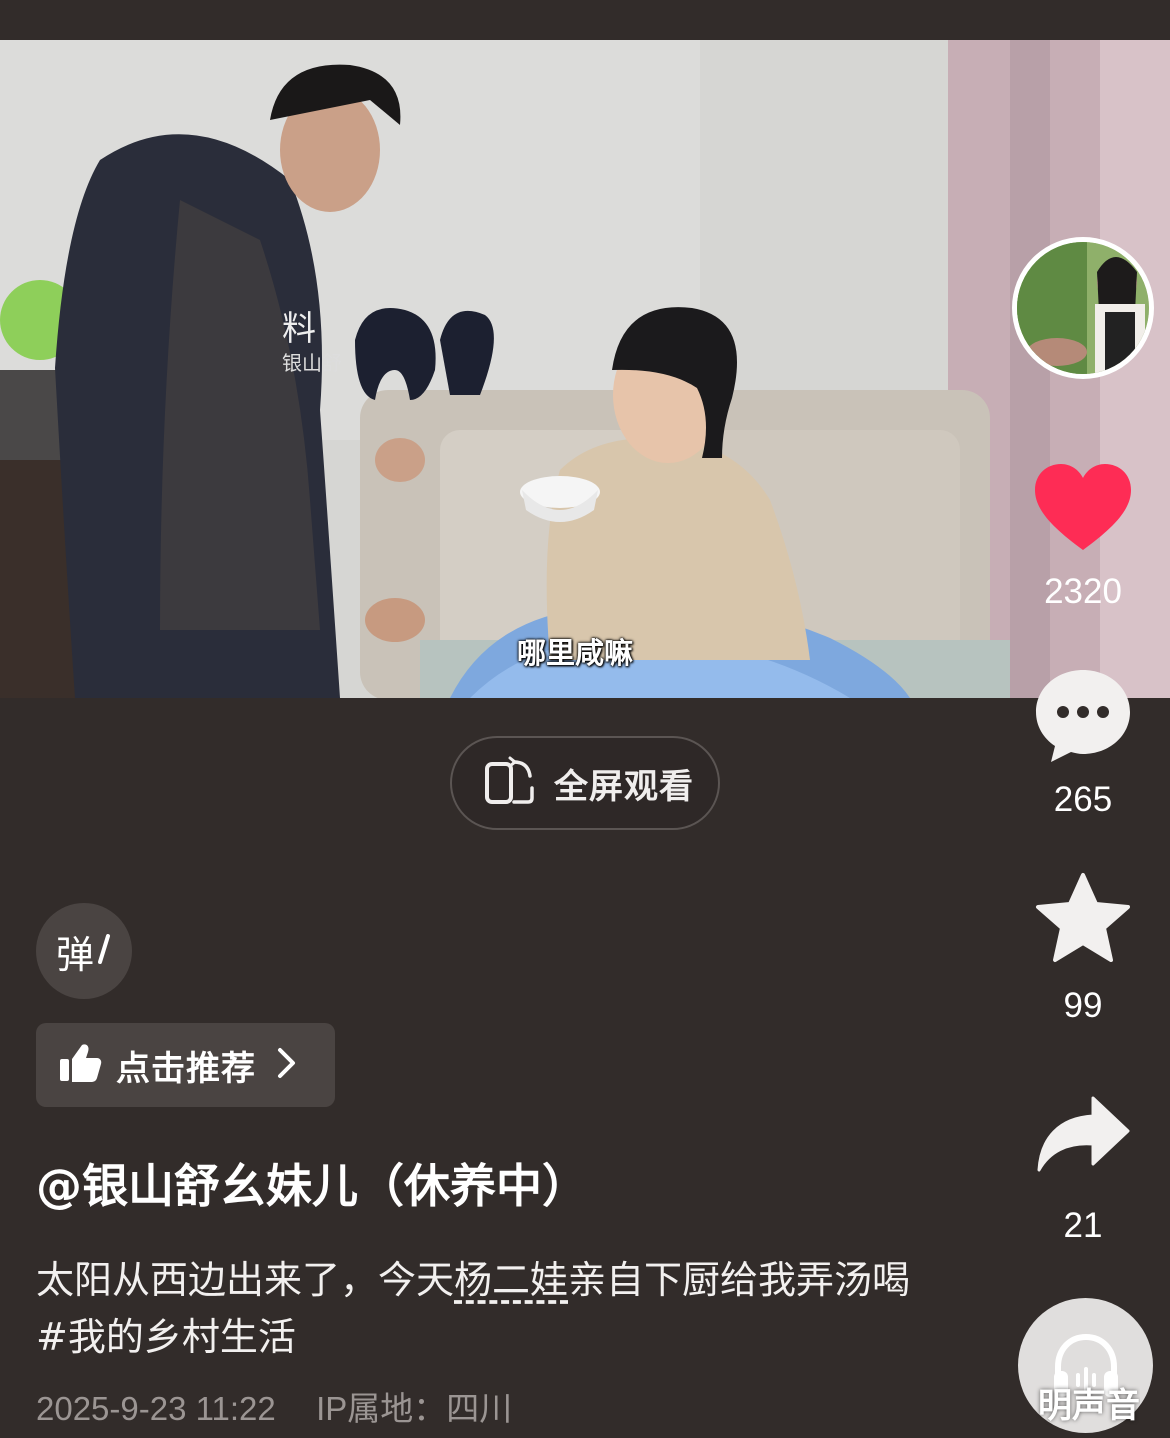  I want to click on post-datetime: 2025-9-23 11:22, so click(156, 1408).